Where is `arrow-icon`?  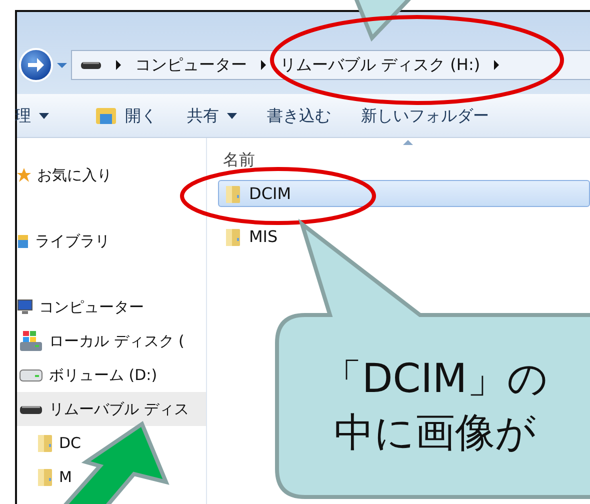 arrow-icon is located at coordinates (36, 65).